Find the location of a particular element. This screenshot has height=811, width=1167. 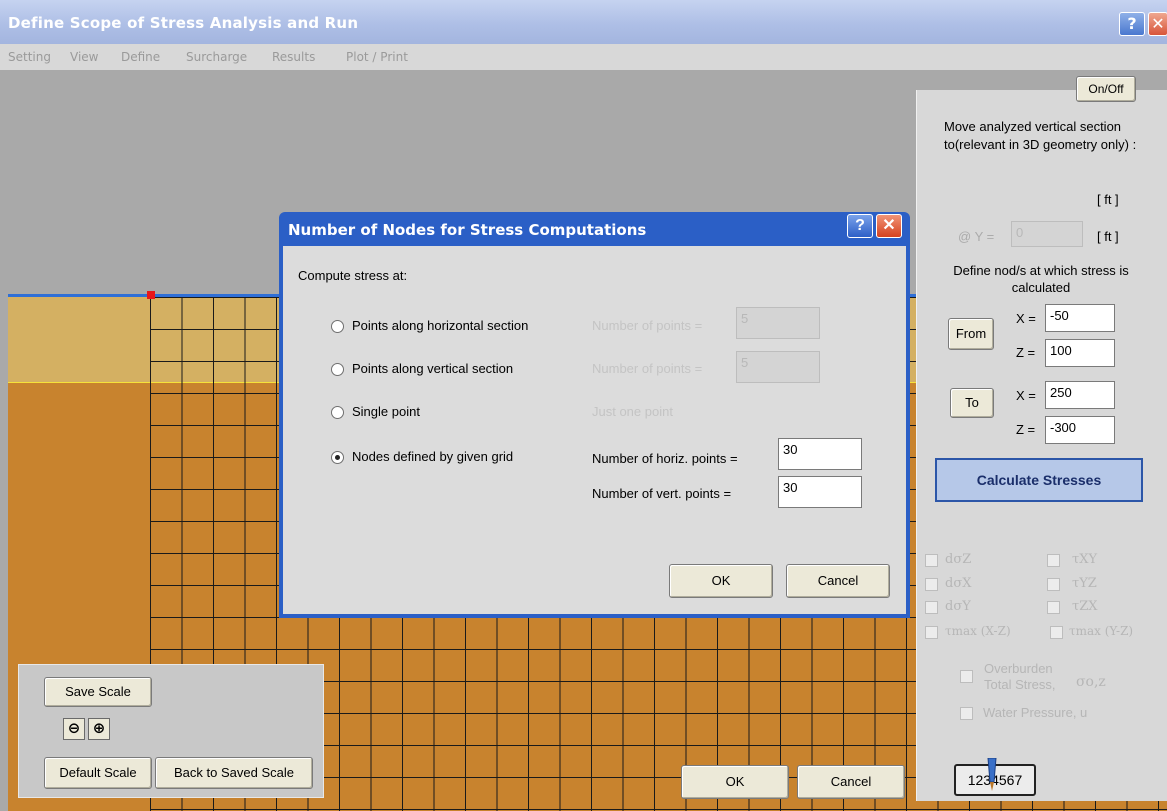

menu-results: Results is located at coordinates (293, 57).